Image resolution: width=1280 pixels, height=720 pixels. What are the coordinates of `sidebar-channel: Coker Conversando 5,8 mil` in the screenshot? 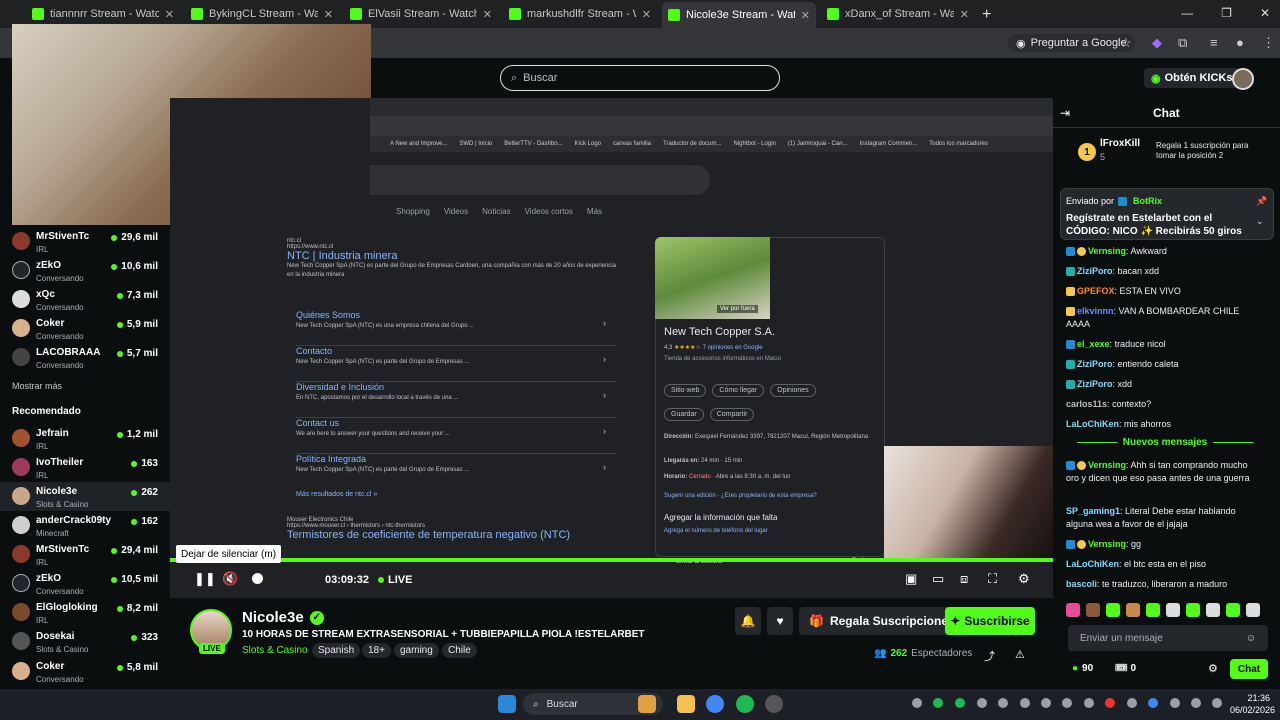 It's located at (85, 671).